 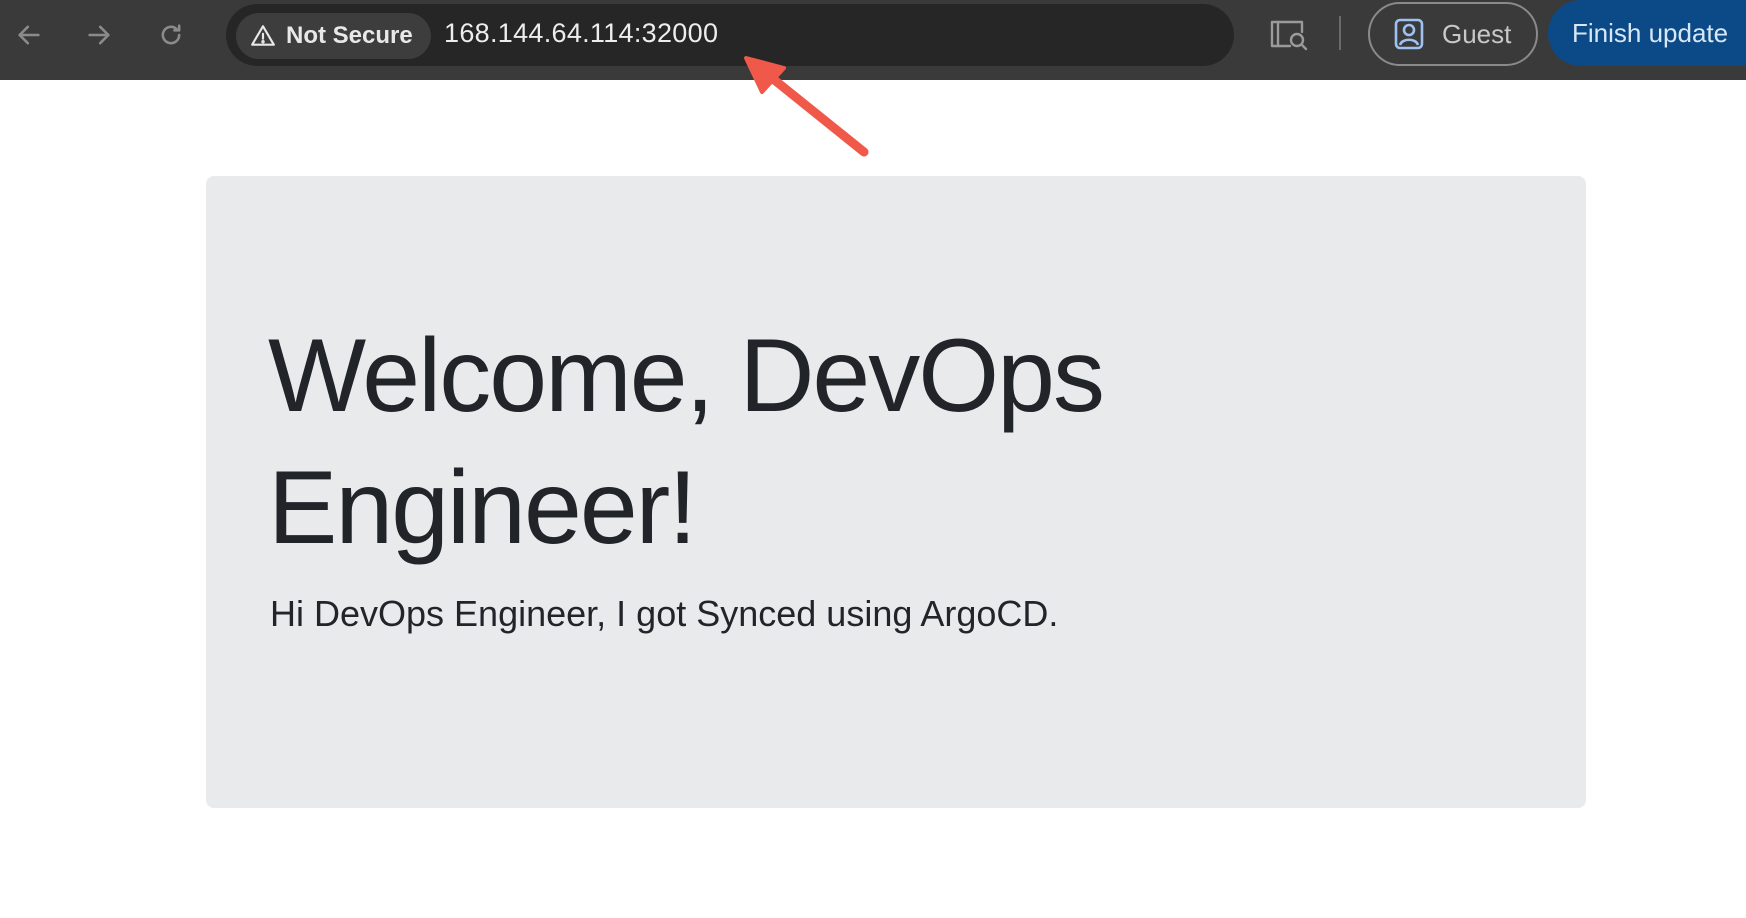 I want to click on forward-arrow-icon, so click(x=99, y=35).